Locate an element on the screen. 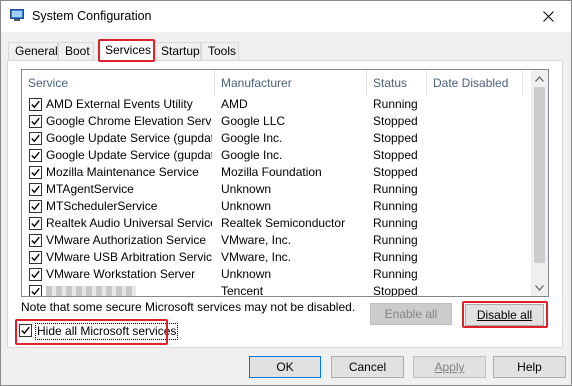 The height and width of the screenshot is (386, 572). scroll-down-button is located at coordinates (539, 287).